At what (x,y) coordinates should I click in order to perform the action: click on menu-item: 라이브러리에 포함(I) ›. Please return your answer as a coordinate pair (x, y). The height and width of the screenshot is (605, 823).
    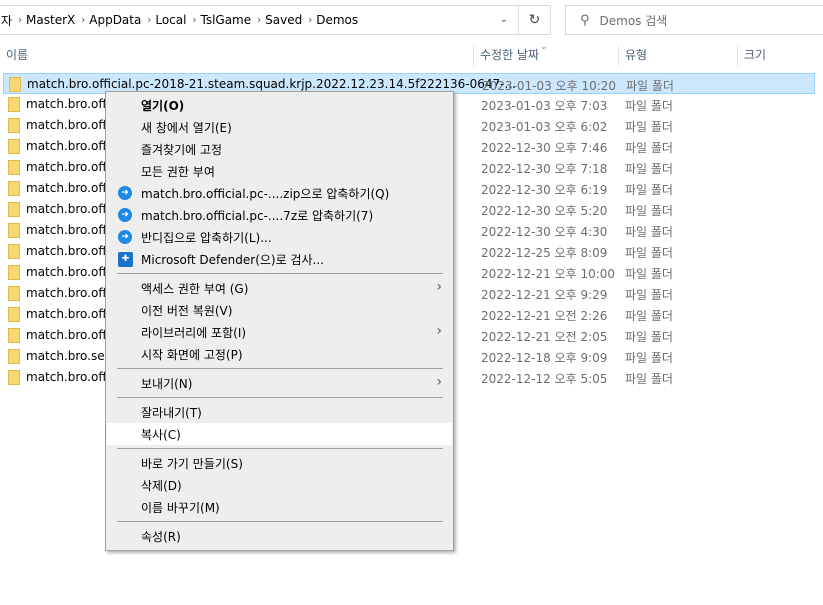
    Looking at the image, I should click on (279, 332).